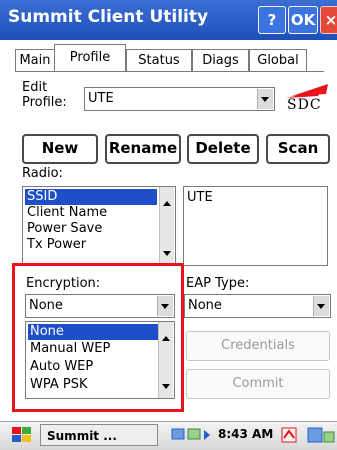  What do you see at coordinates (257, 306) in the screenshot?
I see `eap-type-dropdown: None` at bounding box center [257, 306].